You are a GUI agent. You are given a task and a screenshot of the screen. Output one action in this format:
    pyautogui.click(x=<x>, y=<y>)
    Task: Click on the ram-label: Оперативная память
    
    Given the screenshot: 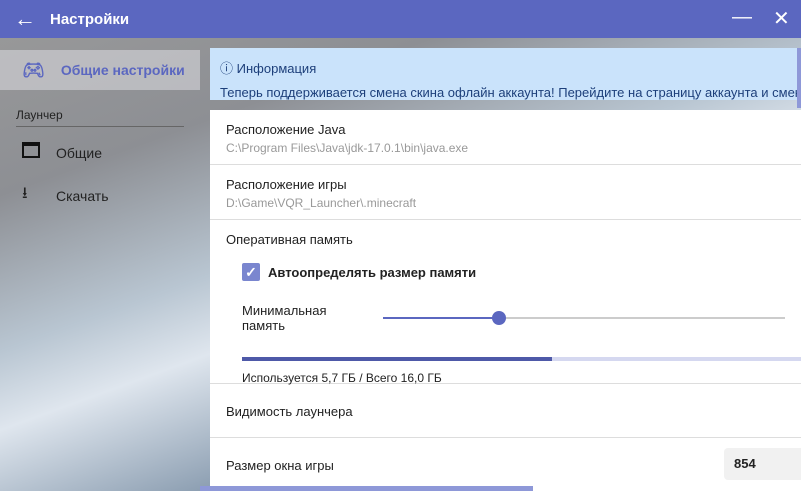 What is the action you would take?
    pyautogui.click(x=289, y=239)
    